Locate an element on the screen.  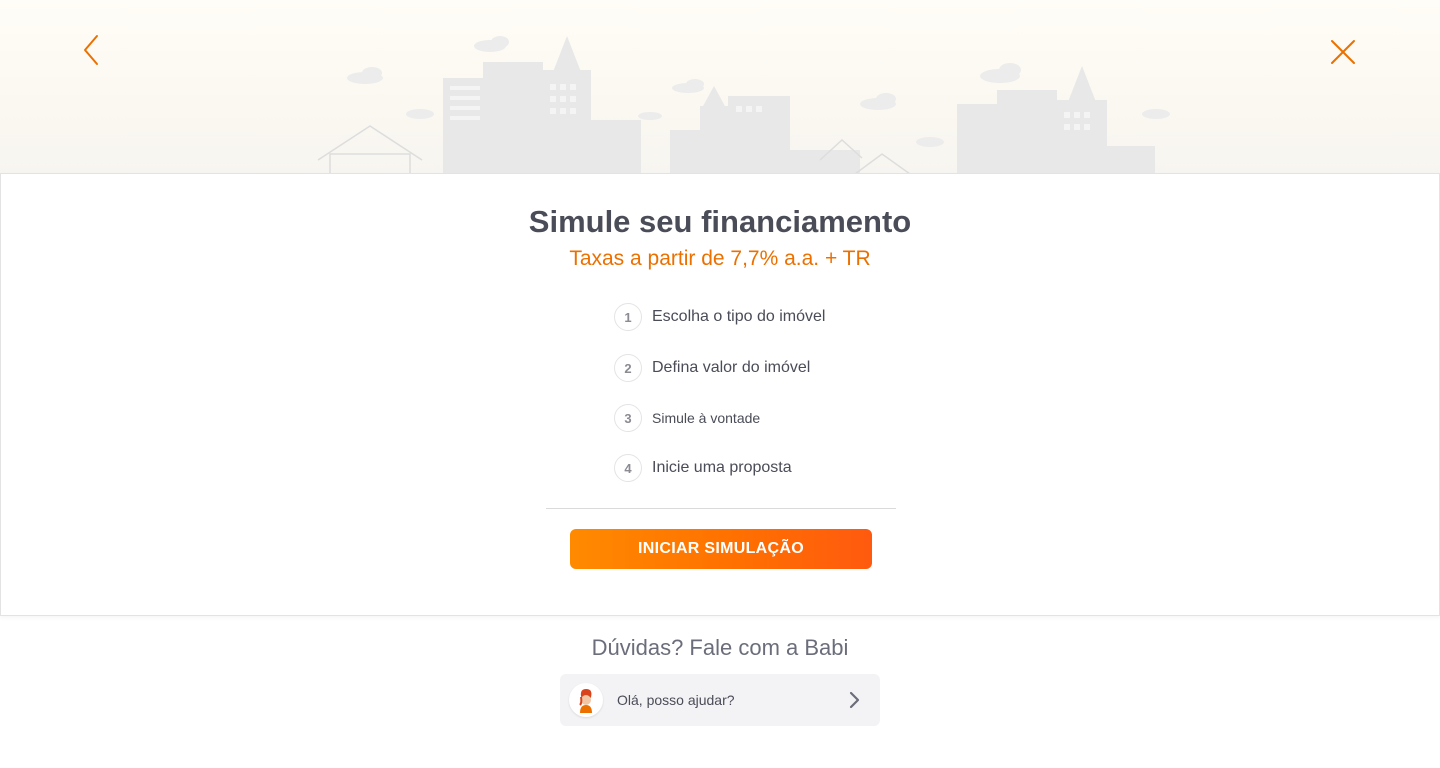
step-number-badge: 2 is located at coordinates (628, 368).